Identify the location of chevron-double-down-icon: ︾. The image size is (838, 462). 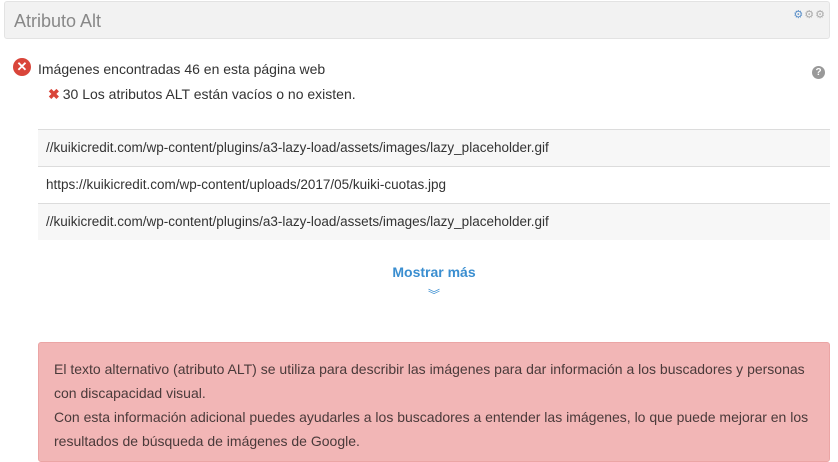
(419, 294).